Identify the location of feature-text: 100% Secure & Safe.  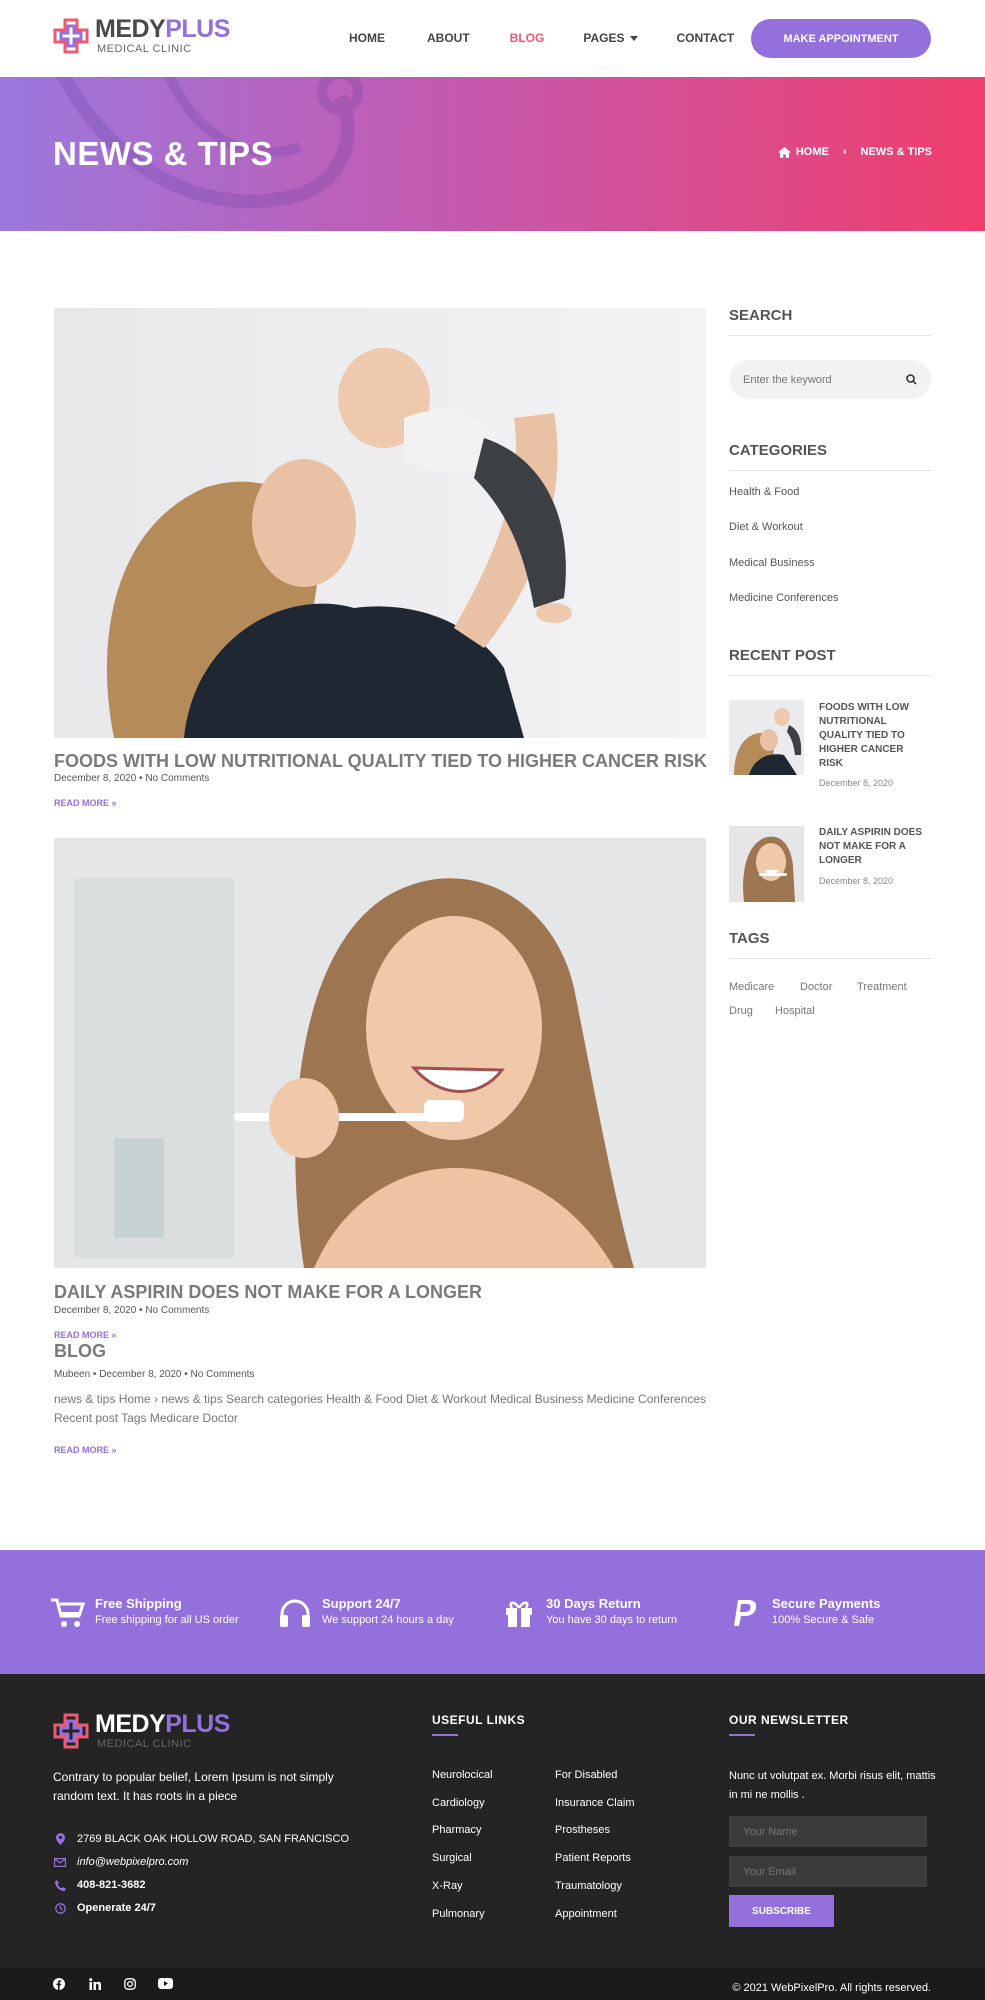
(823, 1620).